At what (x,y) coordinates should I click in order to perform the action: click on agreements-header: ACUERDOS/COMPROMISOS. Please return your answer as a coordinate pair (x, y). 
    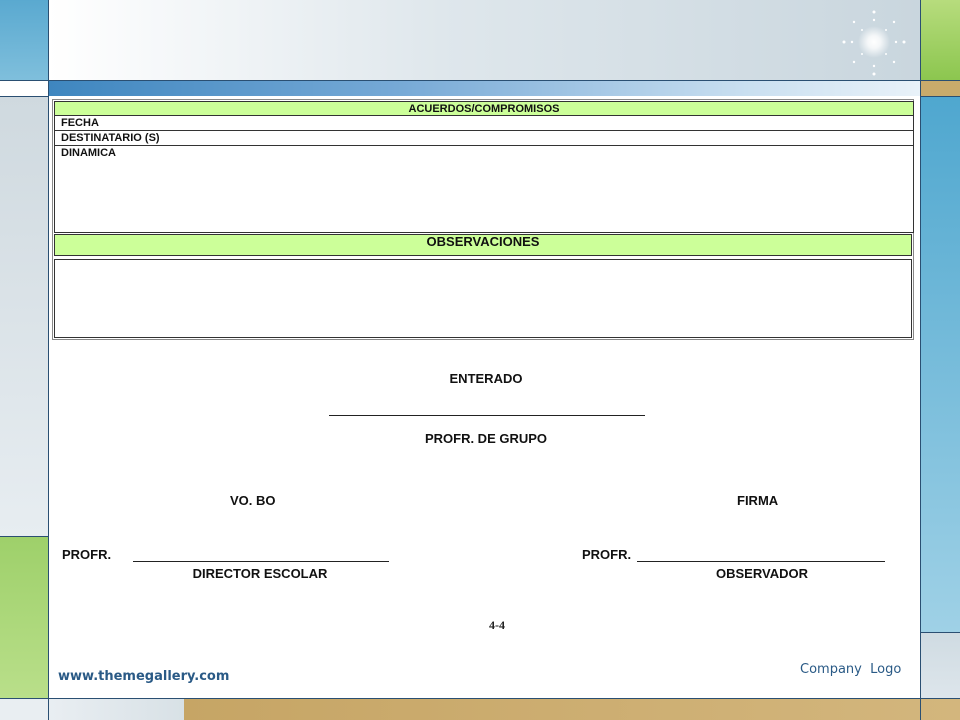
    Looking at the image, I should click on (484, 109).